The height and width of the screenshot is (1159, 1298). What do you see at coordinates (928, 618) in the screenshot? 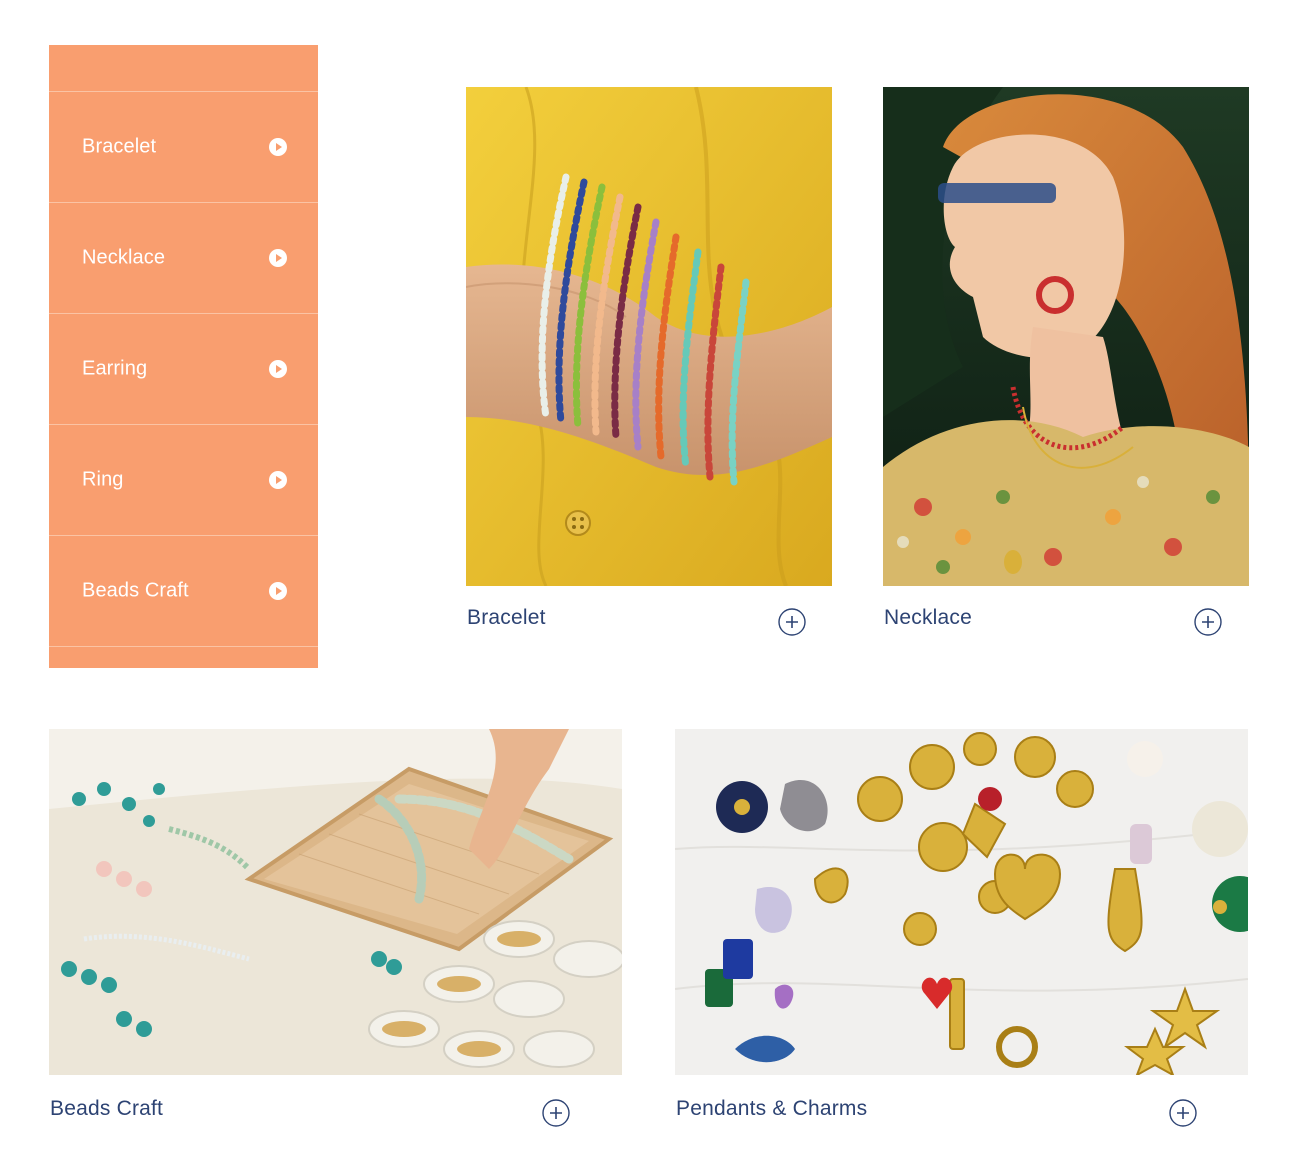
I see `card-title: Necklace` at bounding box center [928, 618].